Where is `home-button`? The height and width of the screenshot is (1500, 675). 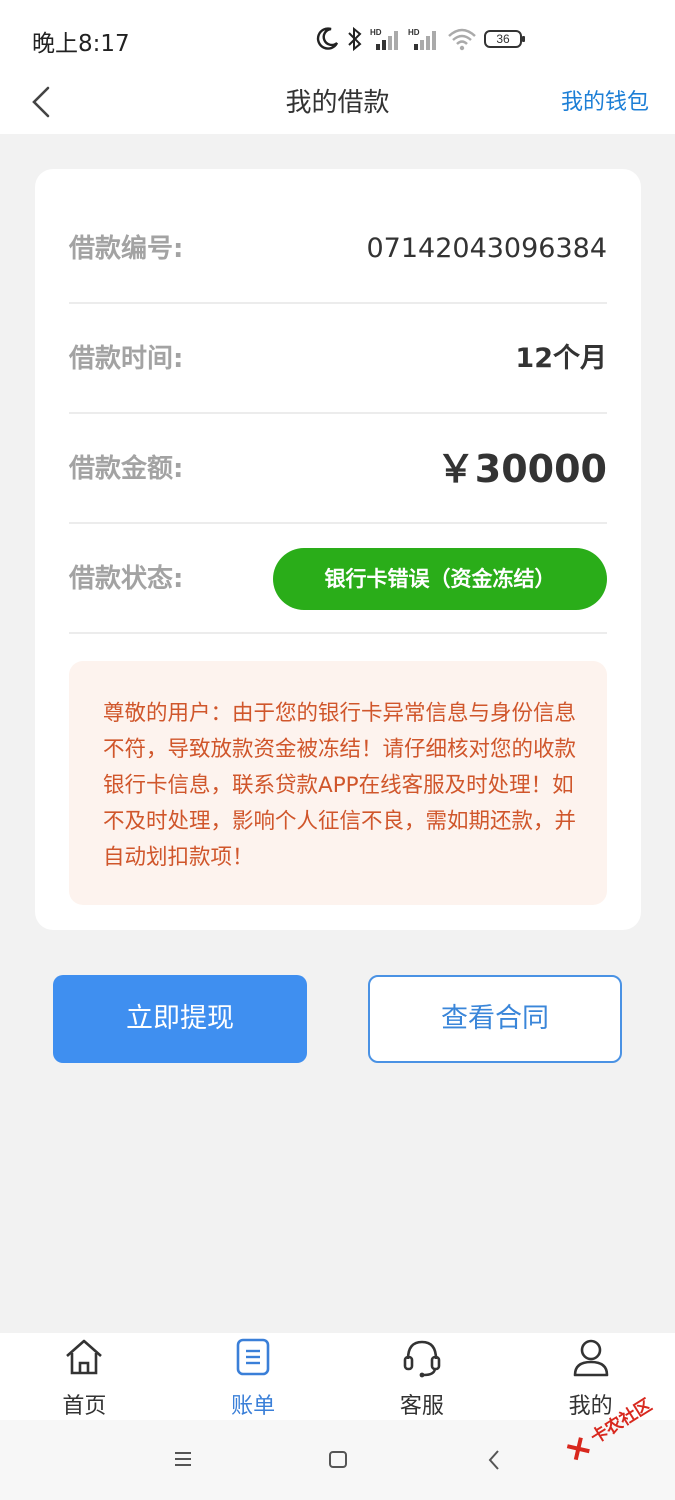 home-button is located at coordinates (338, 1460).